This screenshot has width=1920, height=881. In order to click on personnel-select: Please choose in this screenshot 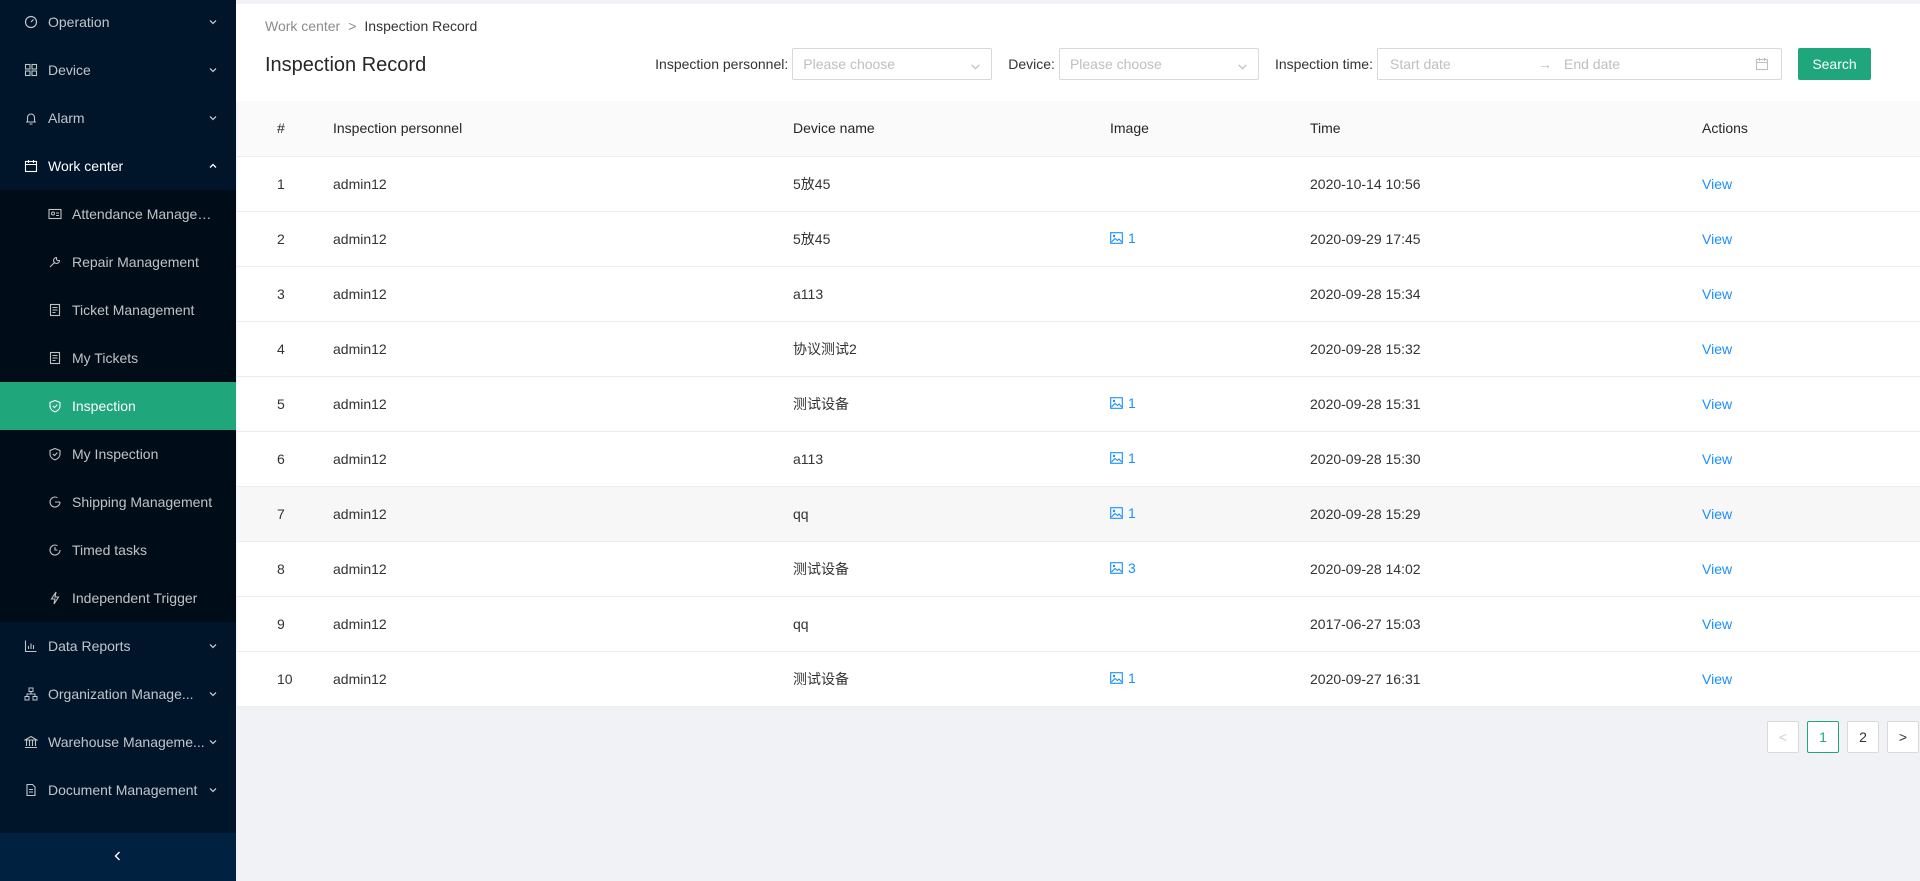, I will do `click(892, 64)`.